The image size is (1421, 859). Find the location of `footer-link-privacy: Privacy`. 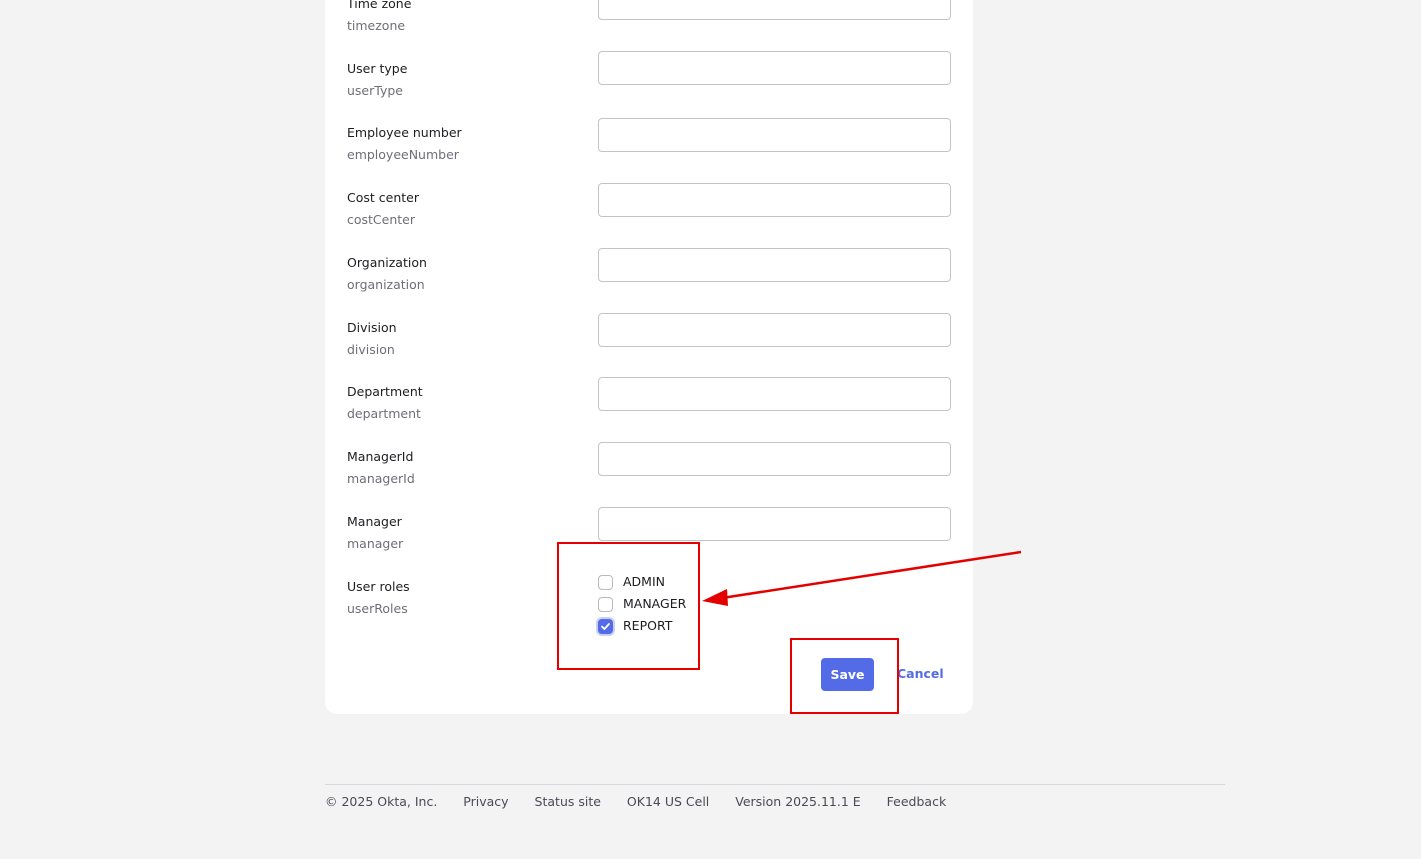

footer-link-privacy: Privacy is located at coordinates (485, 801).